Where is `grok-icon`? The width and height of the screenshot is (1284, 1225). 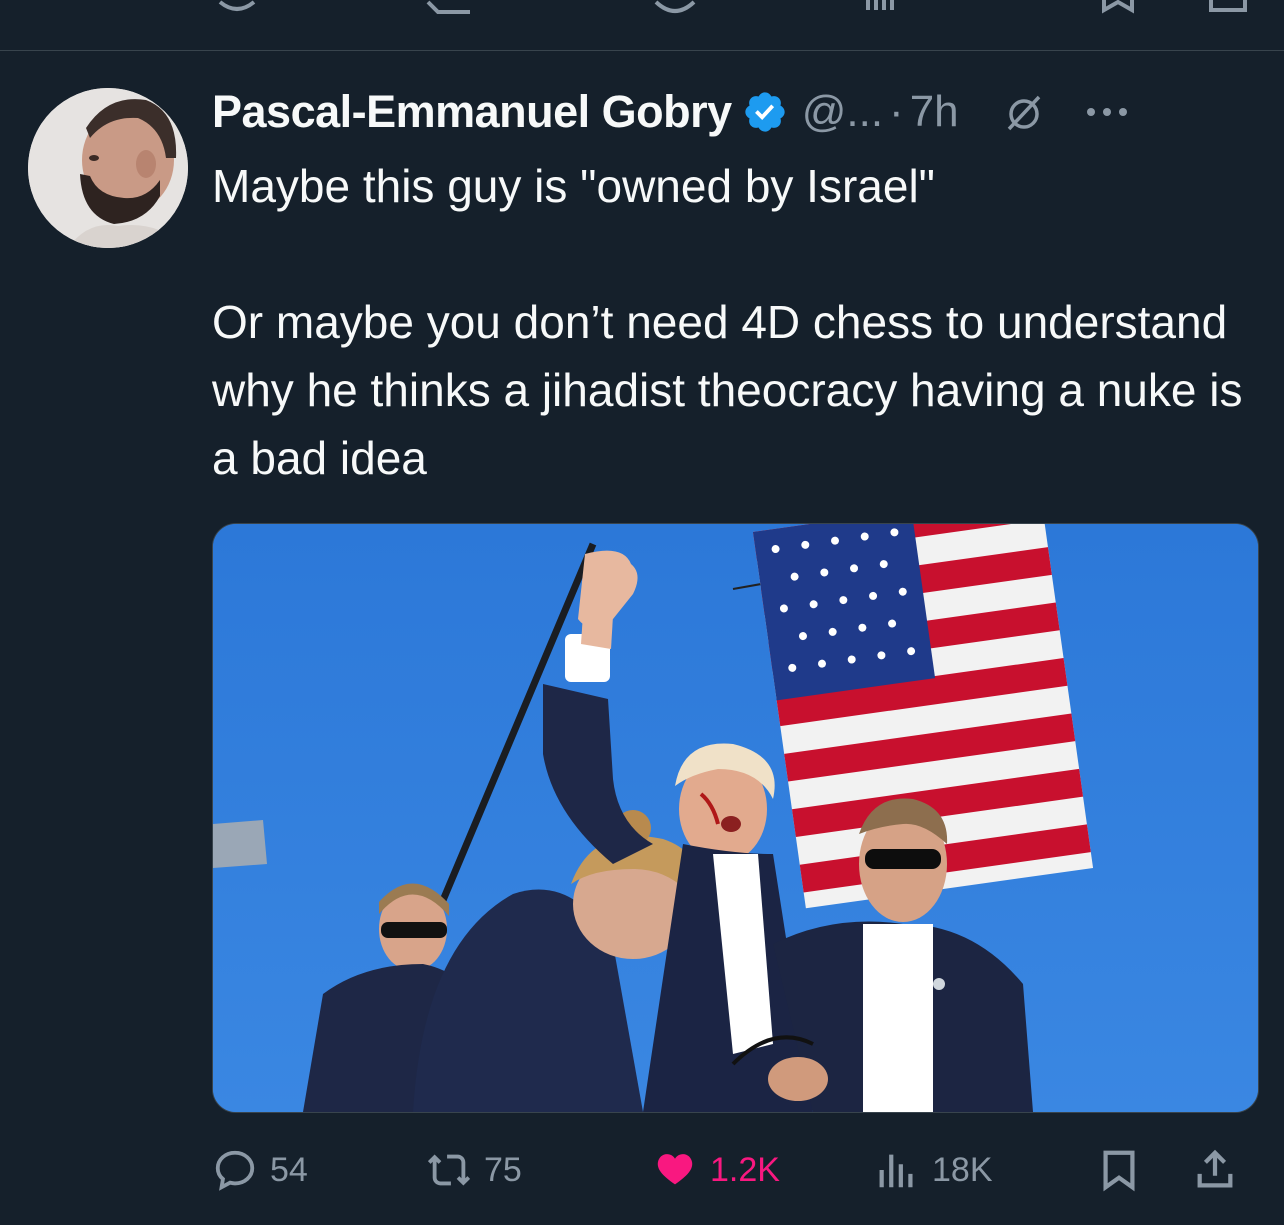
grok-icon is located at coordinates (1024, 112).